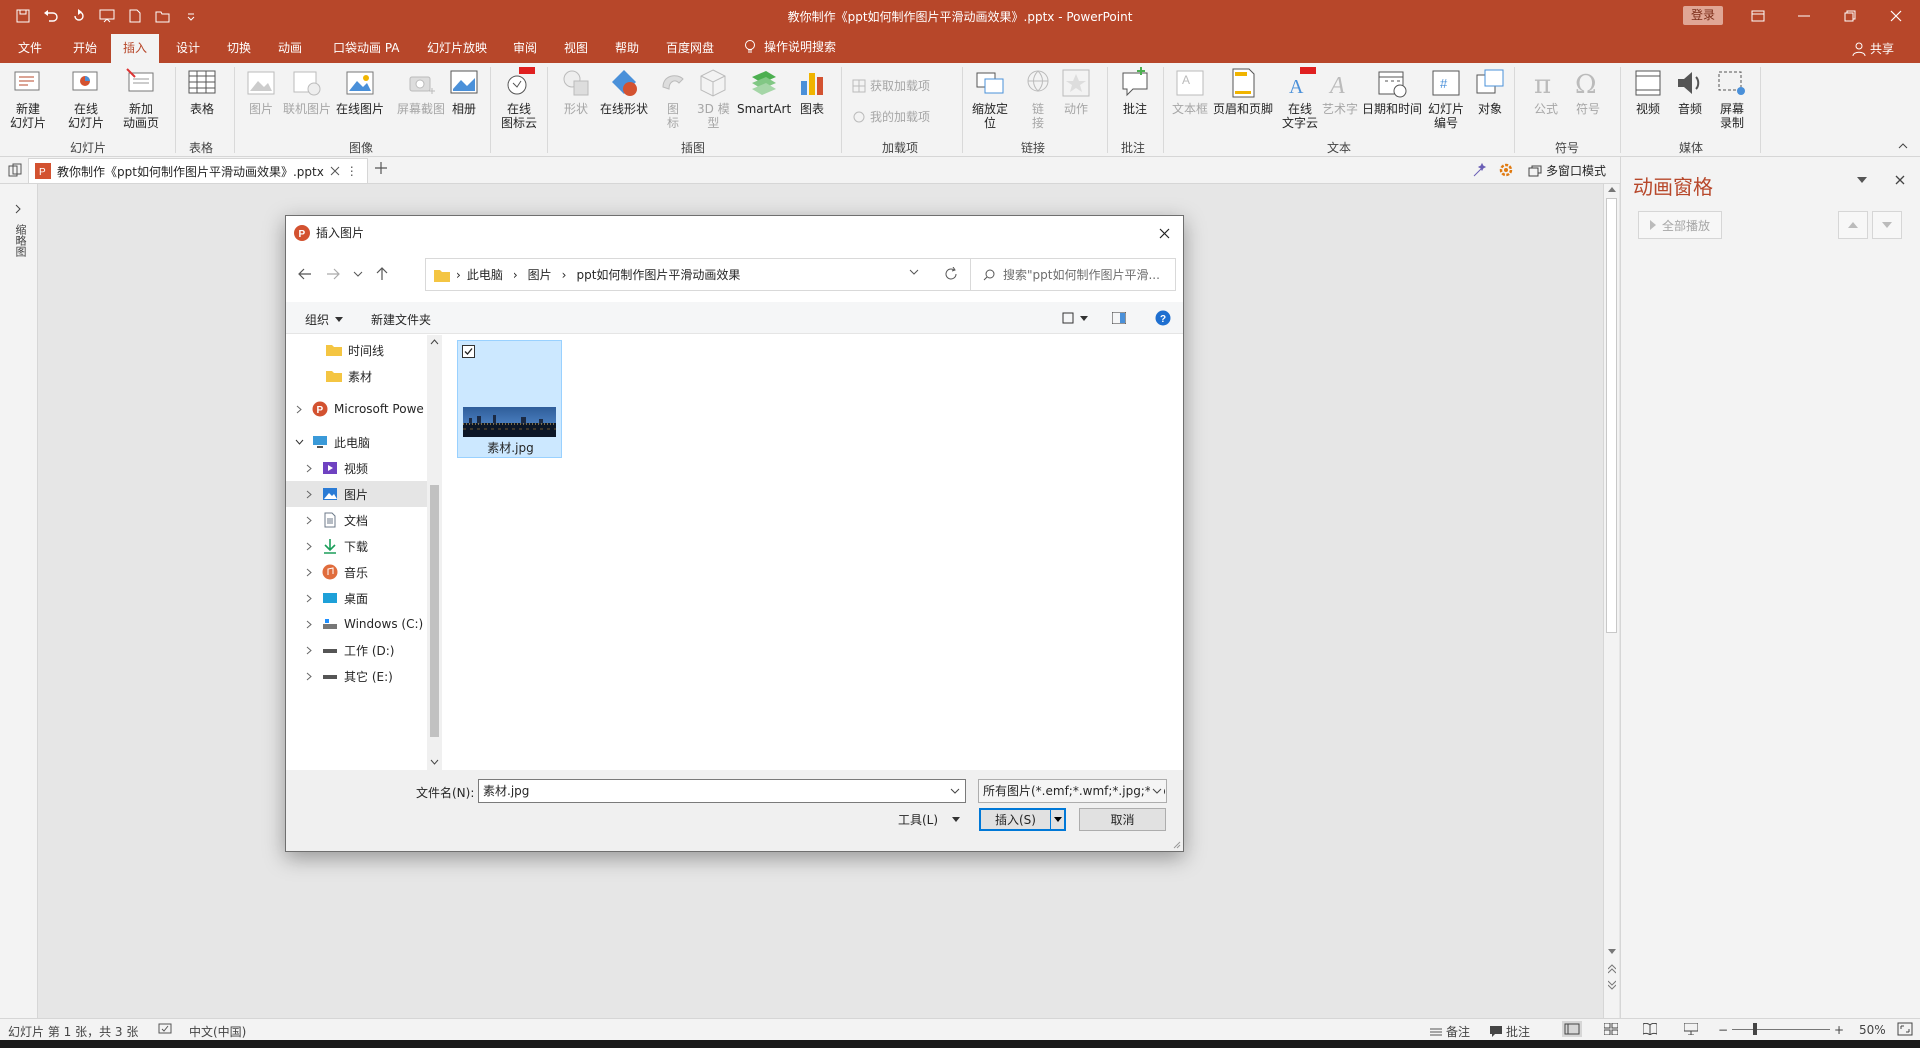 The width and height of the screenshot is (1920, 1048). I want to click on smartart-button: SmartArt, so click(764, 91).